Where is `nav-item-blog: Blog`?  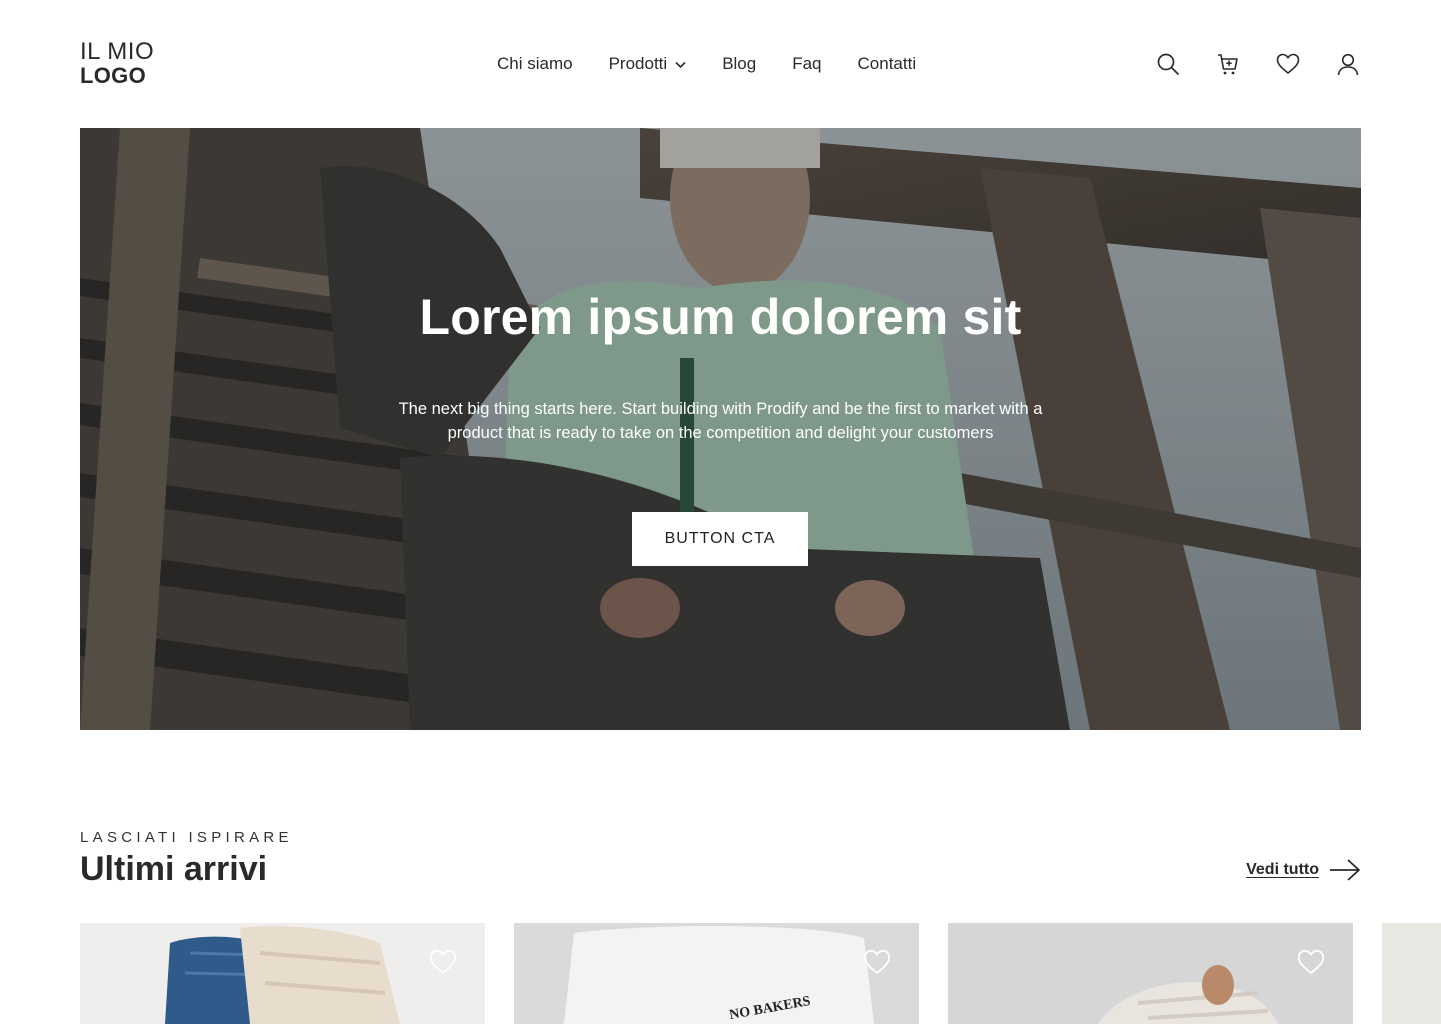 nav-item-blog: Blog is located at coordinates (739, 64).